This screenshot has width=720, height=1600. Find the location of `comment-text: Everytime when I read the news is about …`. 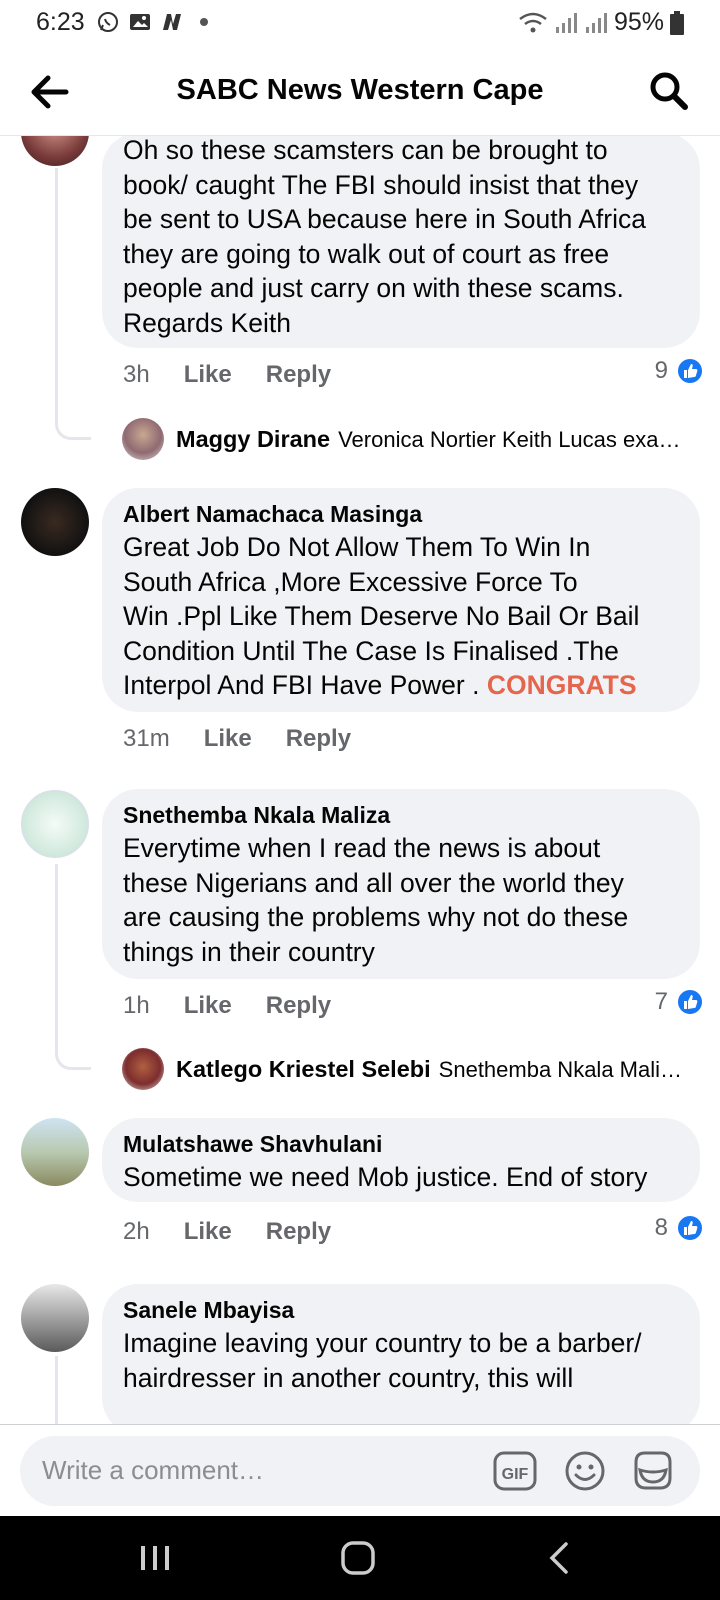

comment-text: Everytime when I read the news is about … is located at coordinates (401, 900).